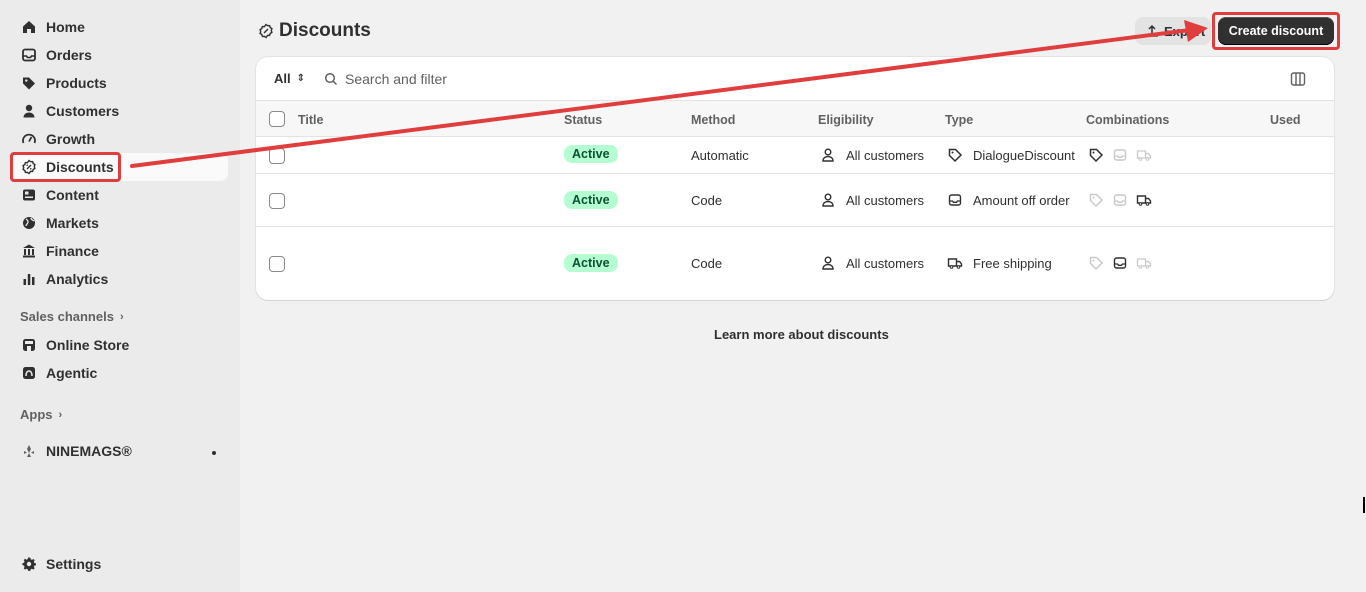 This screenshot has height=592, width=1366. I want to click on search-input: Search and filter, so click(385, 79).